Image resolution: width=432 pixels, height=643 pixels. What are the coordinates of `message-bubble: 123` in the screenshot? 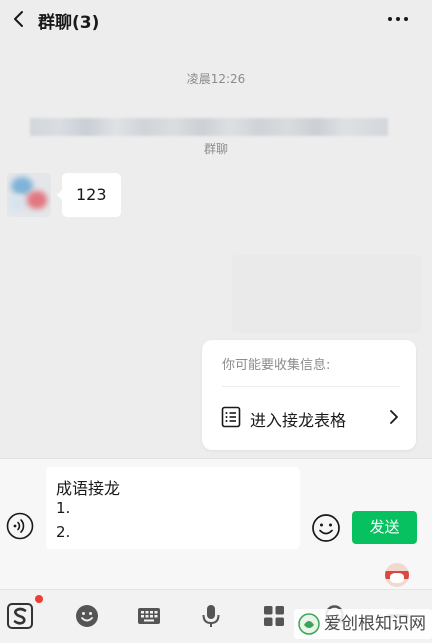 It's located at (89, 195).